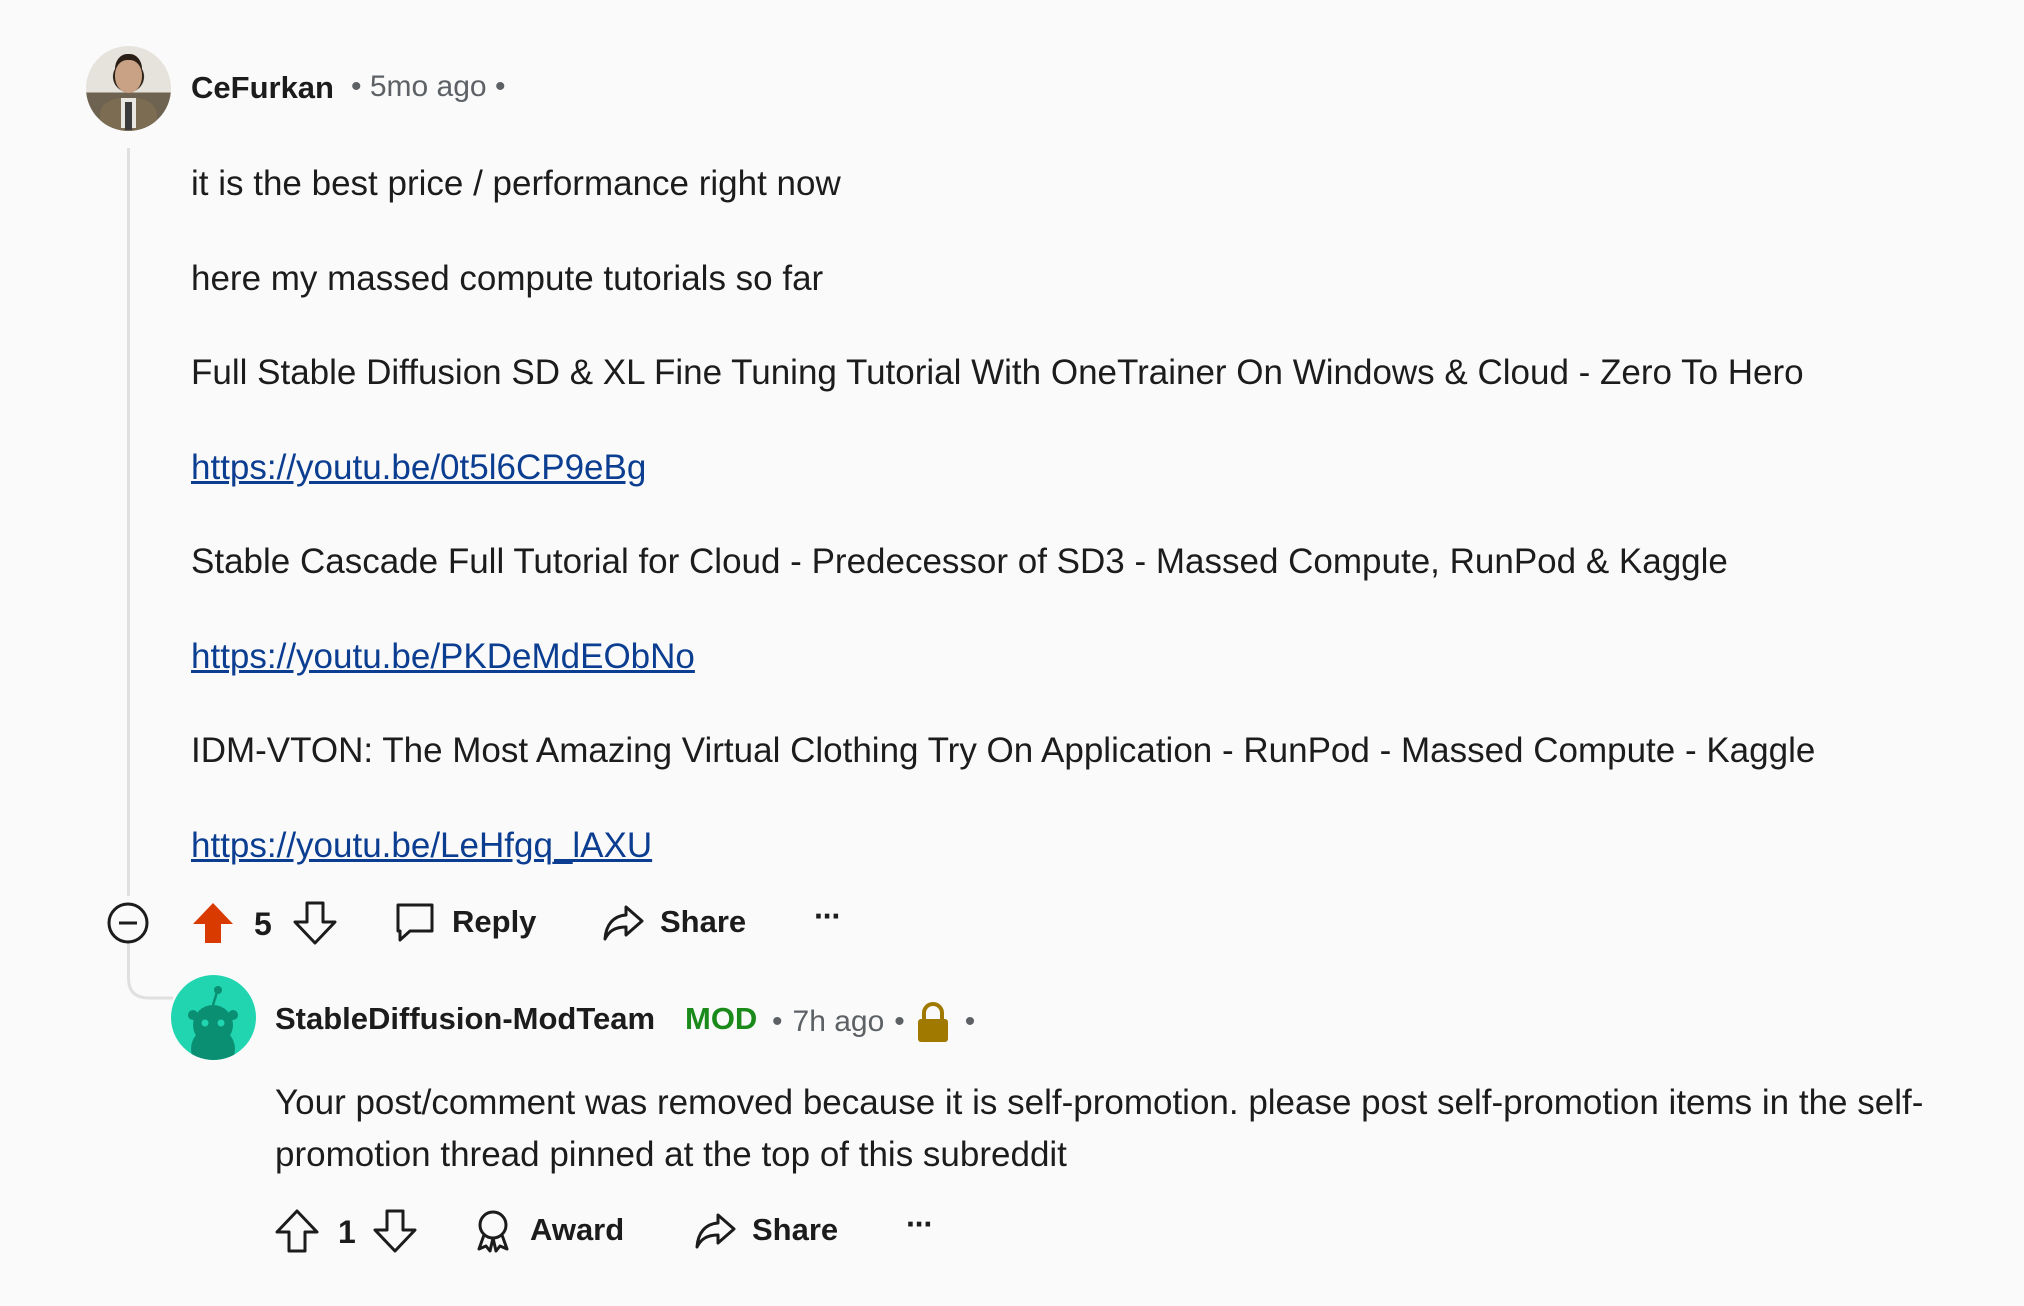 Image resolution: width=2024 pixels, height=1306 pixels. I want to click on comment-age: 5mo ago, so click(428, 86).